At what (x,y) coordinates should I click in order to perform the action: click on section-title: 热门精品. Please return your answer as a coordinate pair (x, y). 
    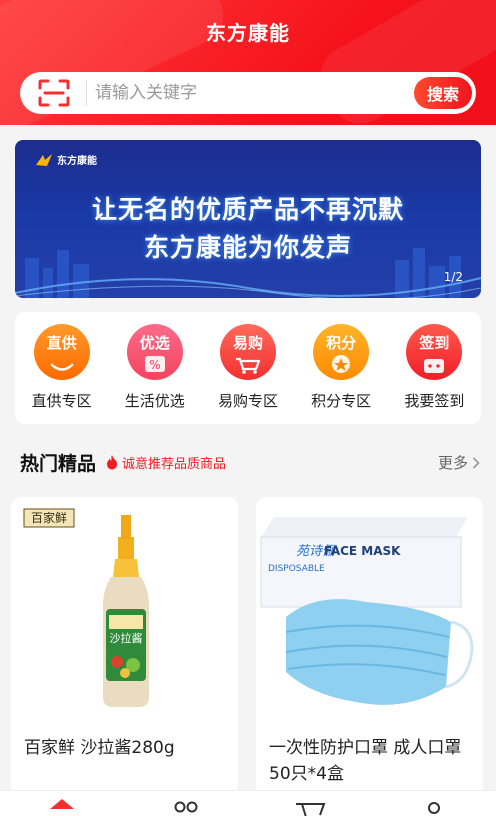
    Looking at the image, I should click on (58, 463).